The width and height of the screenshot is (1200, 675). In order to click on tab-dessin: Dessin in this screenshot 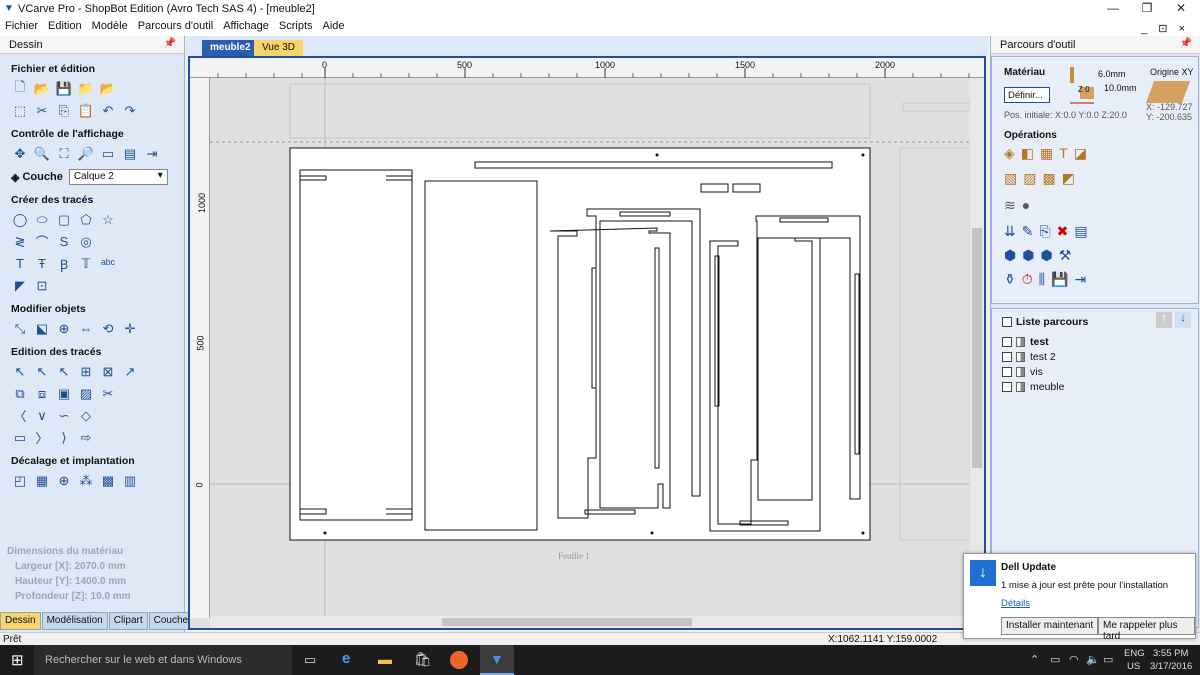, I will do `click(20, 621)`.